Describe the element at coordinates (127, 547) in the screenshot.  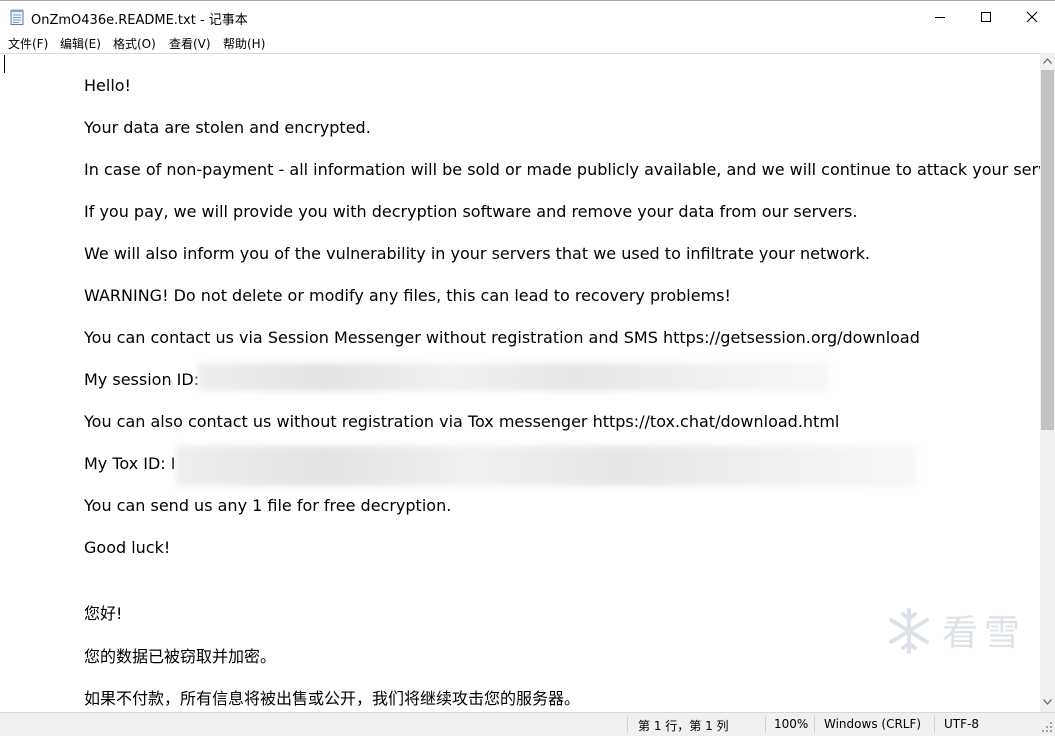
I see `doc-line: Good luck!` at that location.